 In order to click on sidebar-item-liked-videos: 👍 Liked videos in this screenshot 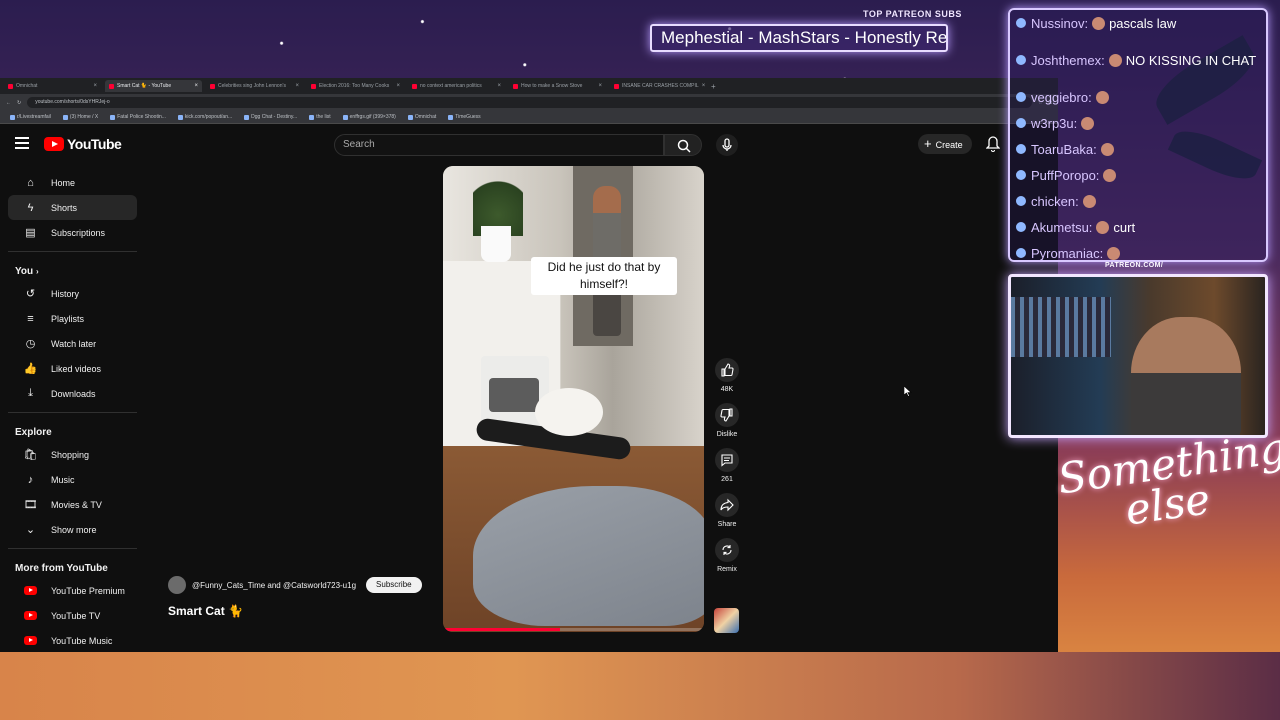, I will do `click(72, 368)`.